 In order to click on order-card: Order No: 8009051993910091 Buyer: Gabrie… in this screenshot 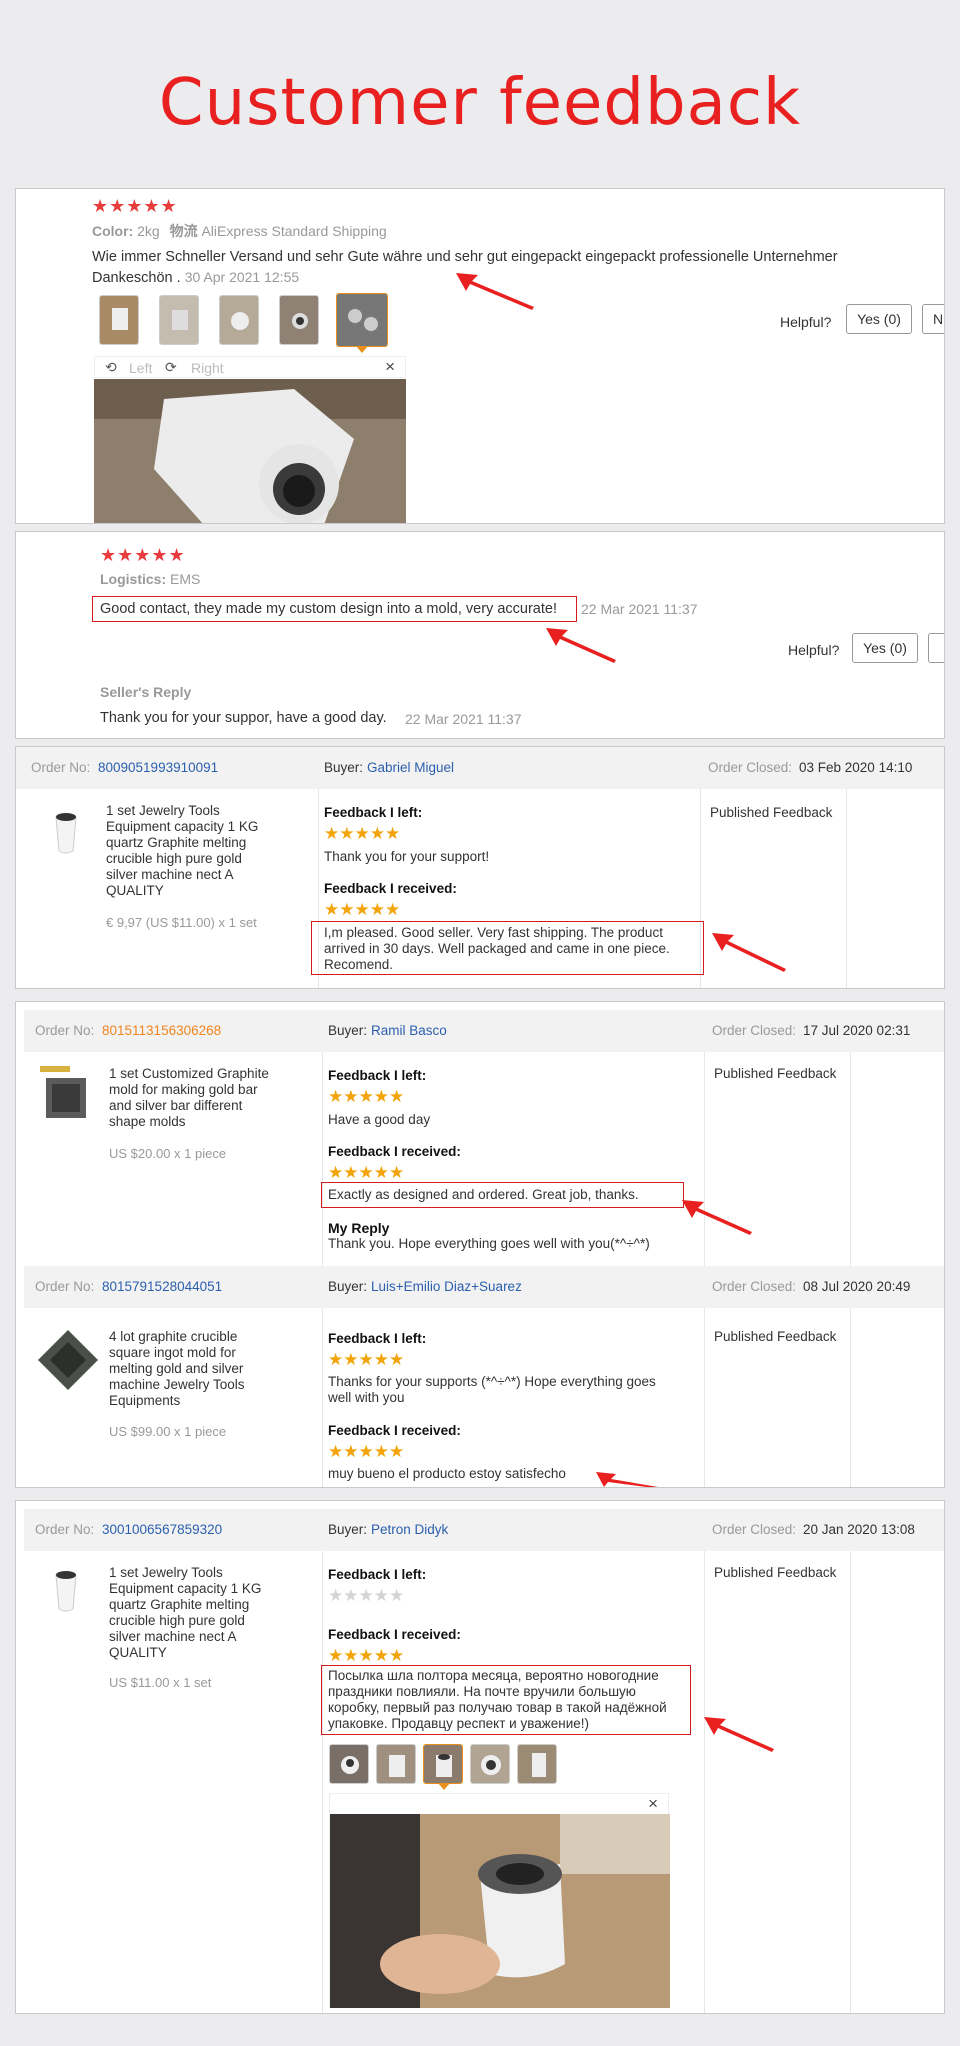, I will do `click(480, 867)`.